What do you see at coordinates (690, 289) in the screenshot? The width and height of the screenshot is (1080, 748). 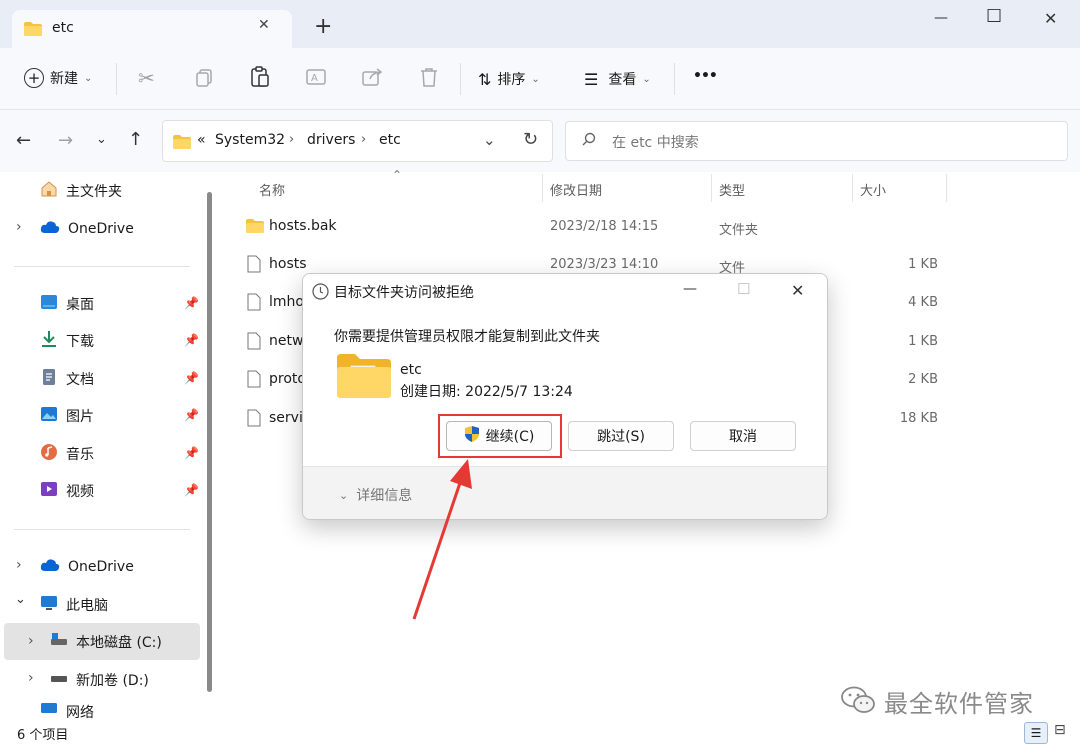 I see `dialog-minimize-button: —` at bounding box center [690, 289].